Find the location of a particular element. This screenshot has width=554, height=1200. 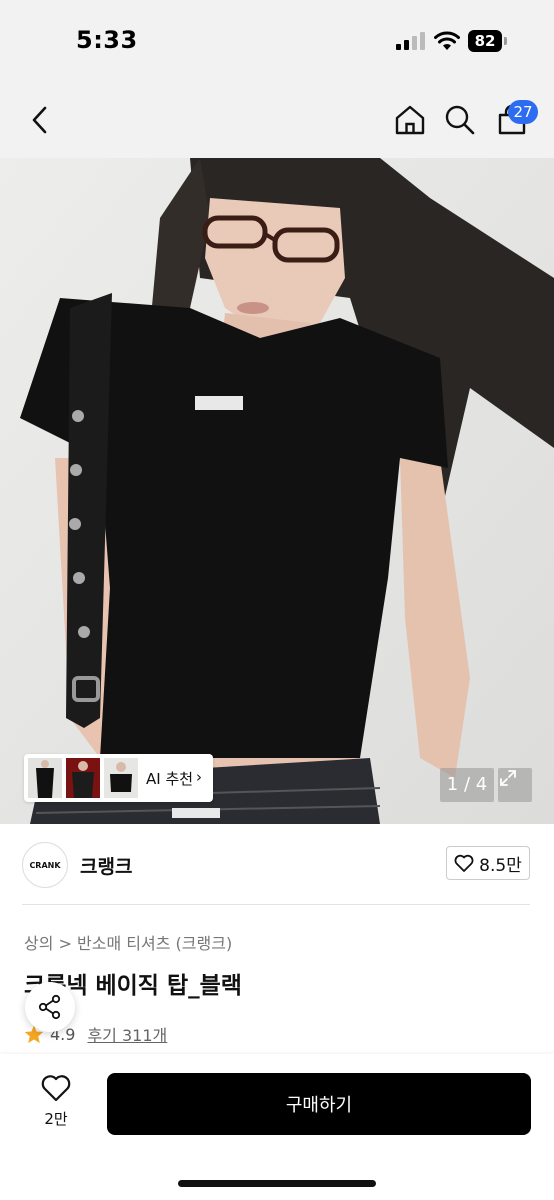

wishlist-count: 2만 is located at coordinates (56, 1119).